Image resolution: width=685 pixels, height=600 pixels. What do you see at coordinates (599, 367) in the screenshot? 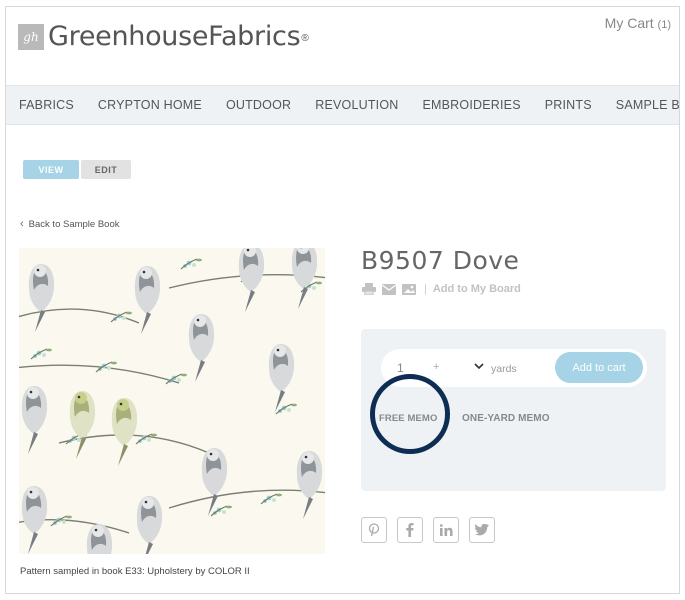
I see `add-to-cart-button: Add to cart` at bounding box center [599, 367].